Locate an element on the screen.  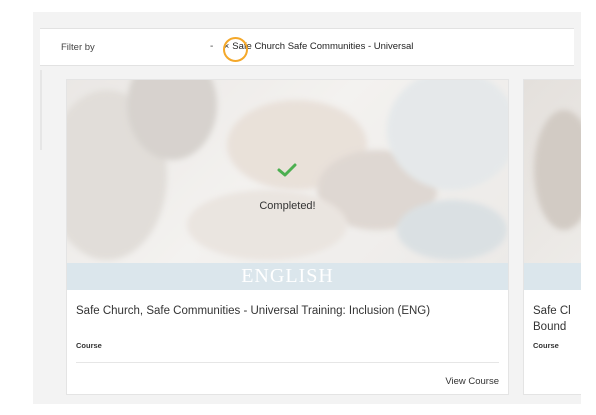
course-title: Safe Cl Bound is located at coordinates (557, 319).